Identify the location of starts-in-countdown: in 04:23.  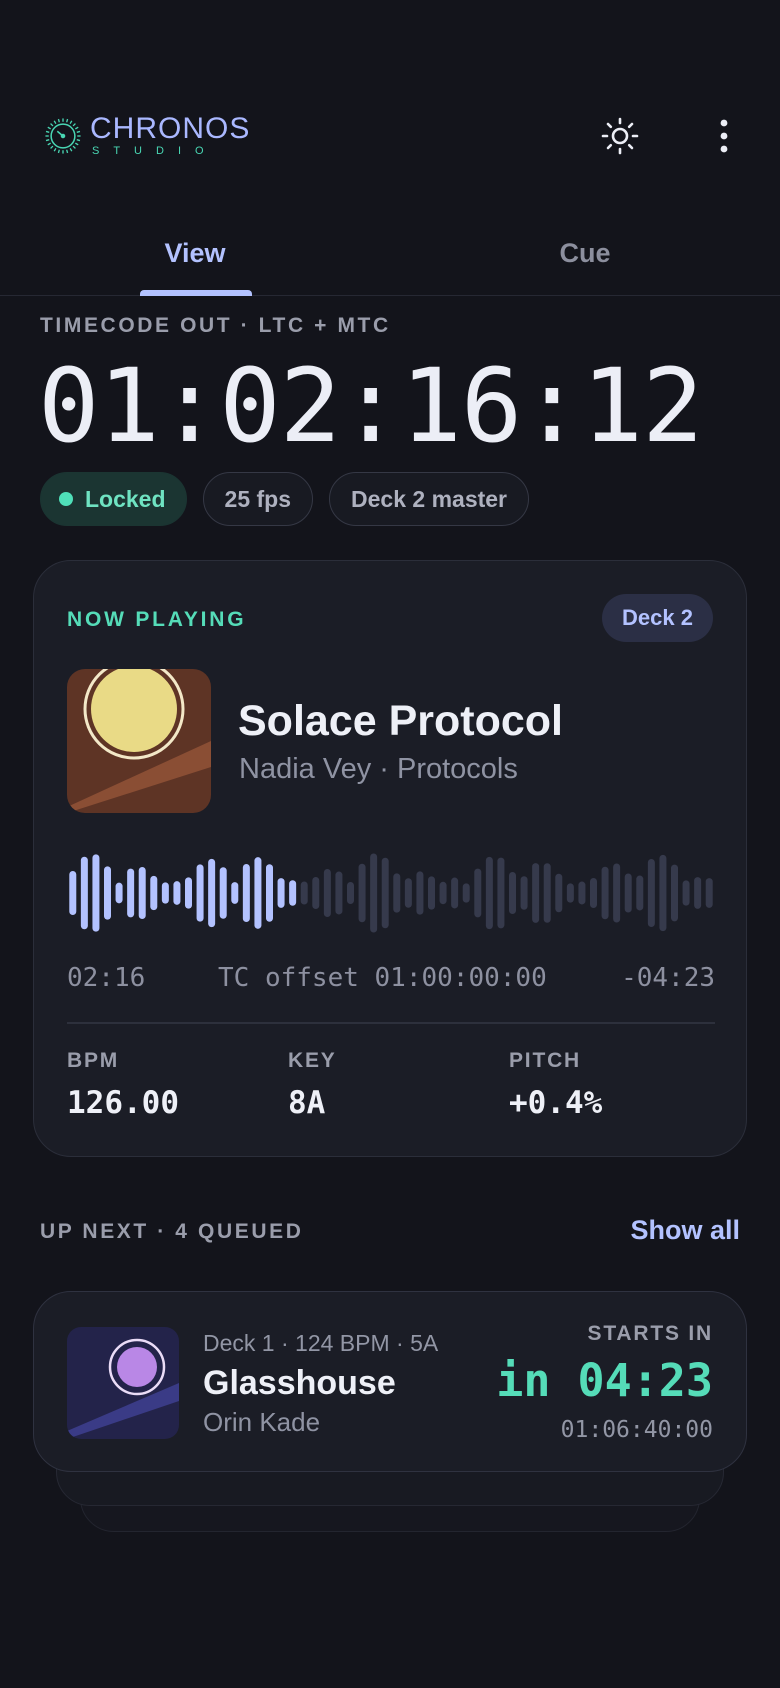
(604, 1380).